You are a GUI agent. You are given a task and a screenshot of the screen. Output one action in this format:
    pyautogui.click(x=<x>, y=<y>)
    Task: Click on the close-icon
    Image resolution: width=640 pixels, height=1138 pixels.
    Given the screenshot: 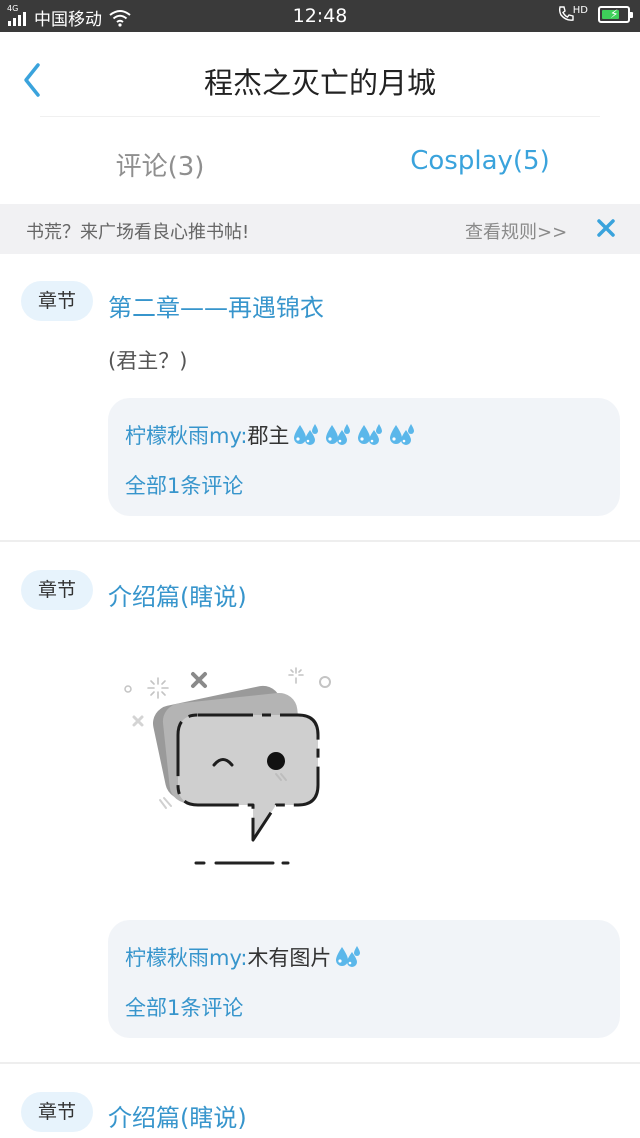 What is the action you would take?
    pyautogui.click(x=606, y=228)
    